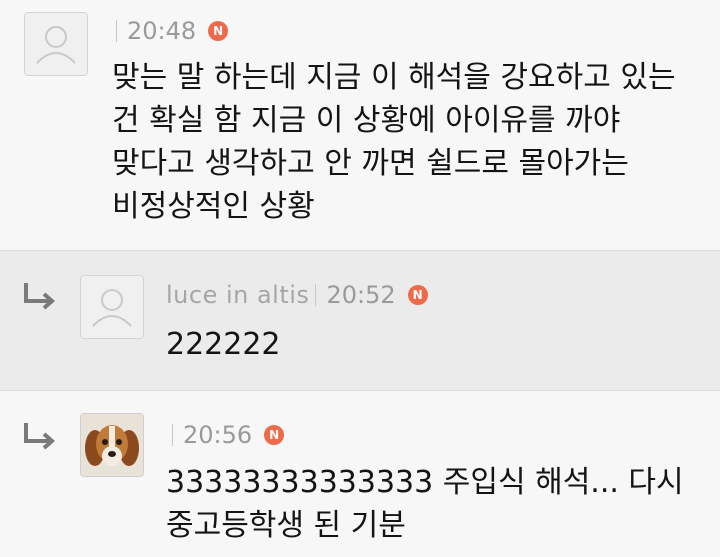 The image size is (720, 557). I want to click on comment-time: 20:52, so click(361, 295).